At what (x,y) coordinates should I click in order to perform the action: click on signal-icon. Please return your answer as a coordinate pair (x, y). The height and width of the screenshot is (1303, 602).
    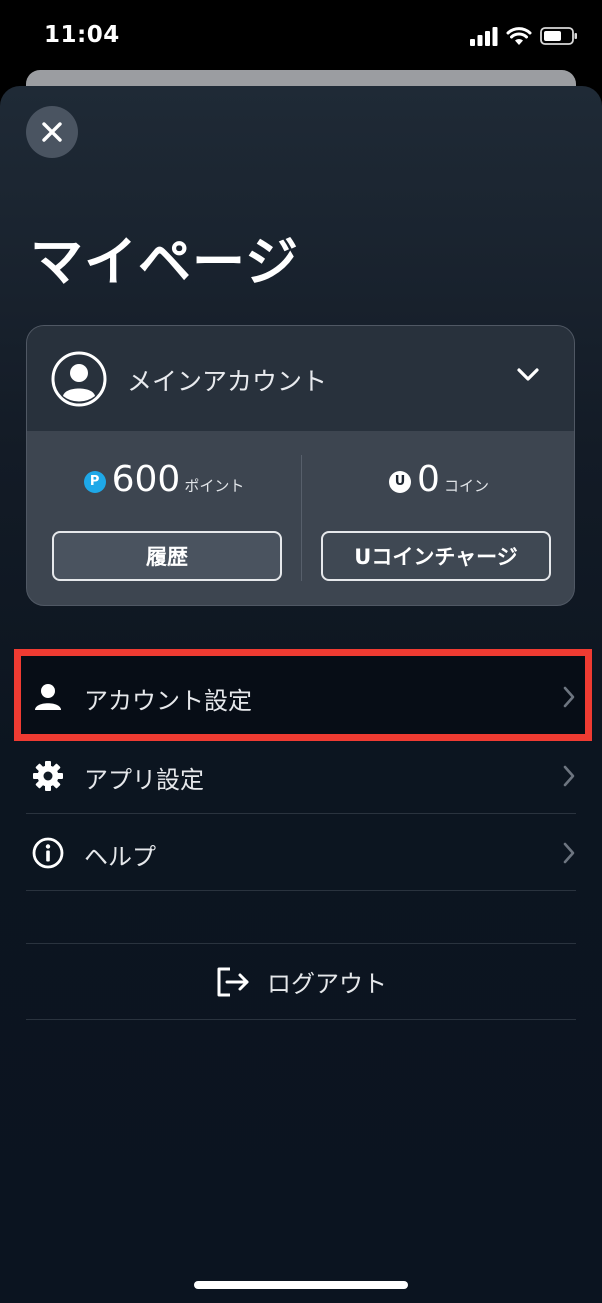
    Looking at the image, I should click on (484, 36).